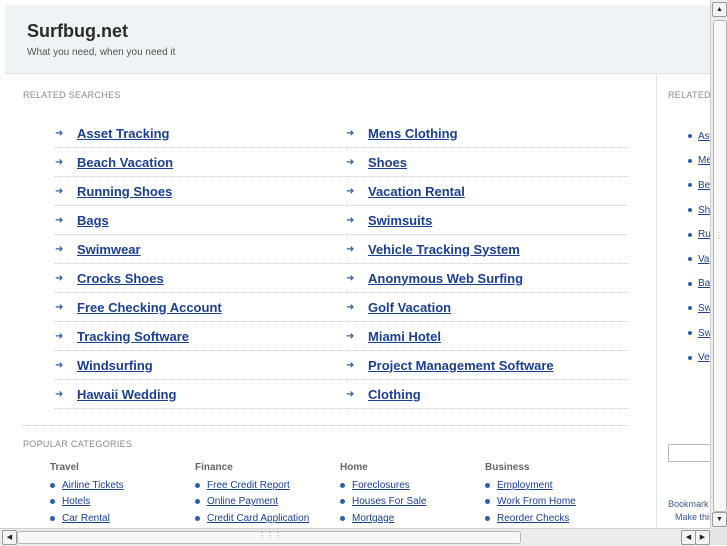 The width and height of the screenshot is (727, 546). What do you see at coordinates (200, 278) in the screenshot?
I see `related-search-item: ➜ Crocks Shoes` at bounding box center [200, 278].